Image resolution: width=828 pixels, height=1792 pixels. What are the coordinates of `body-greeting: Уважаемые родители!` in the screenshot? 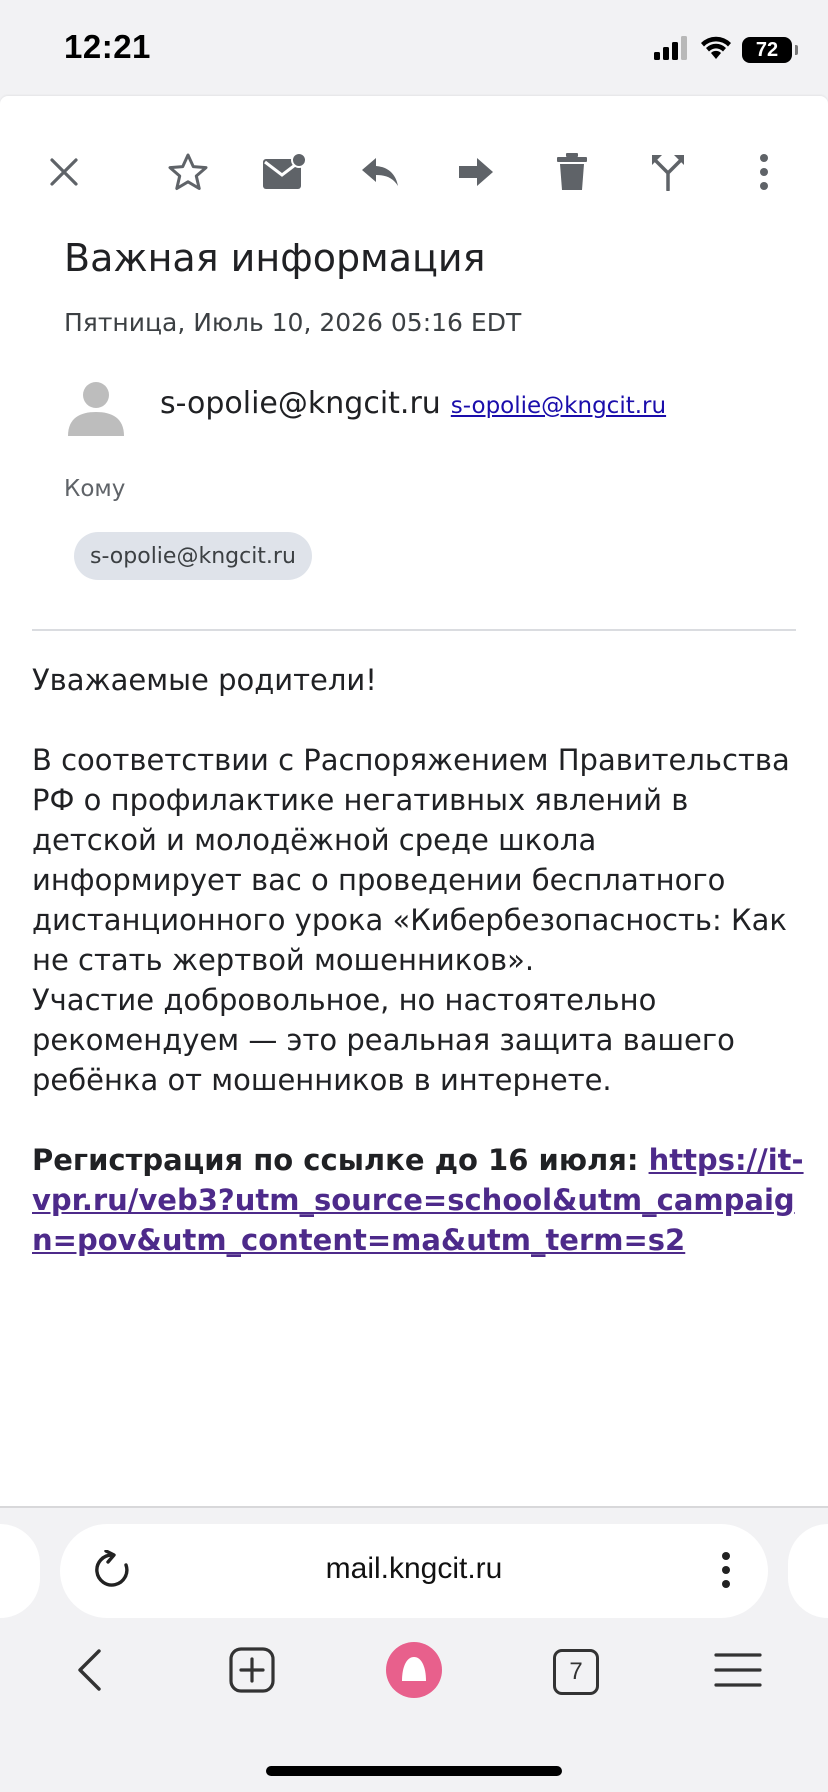 It's located at (204, 680).